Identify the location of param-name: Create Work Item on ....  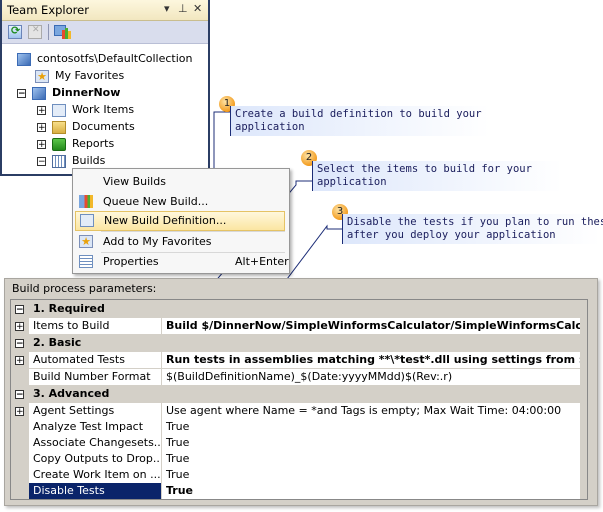
(95, 475).